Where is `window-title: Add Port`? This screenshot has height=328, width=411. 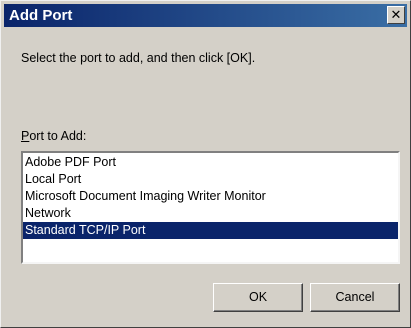 window-title: Add Port is located at coordinates (41, 15).